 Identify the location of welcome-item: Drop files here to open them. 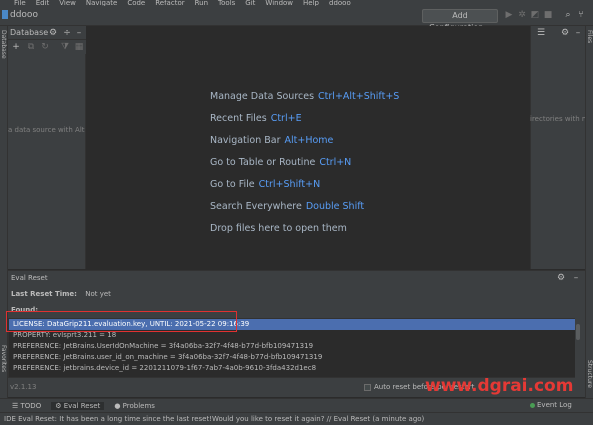
(278, 228).